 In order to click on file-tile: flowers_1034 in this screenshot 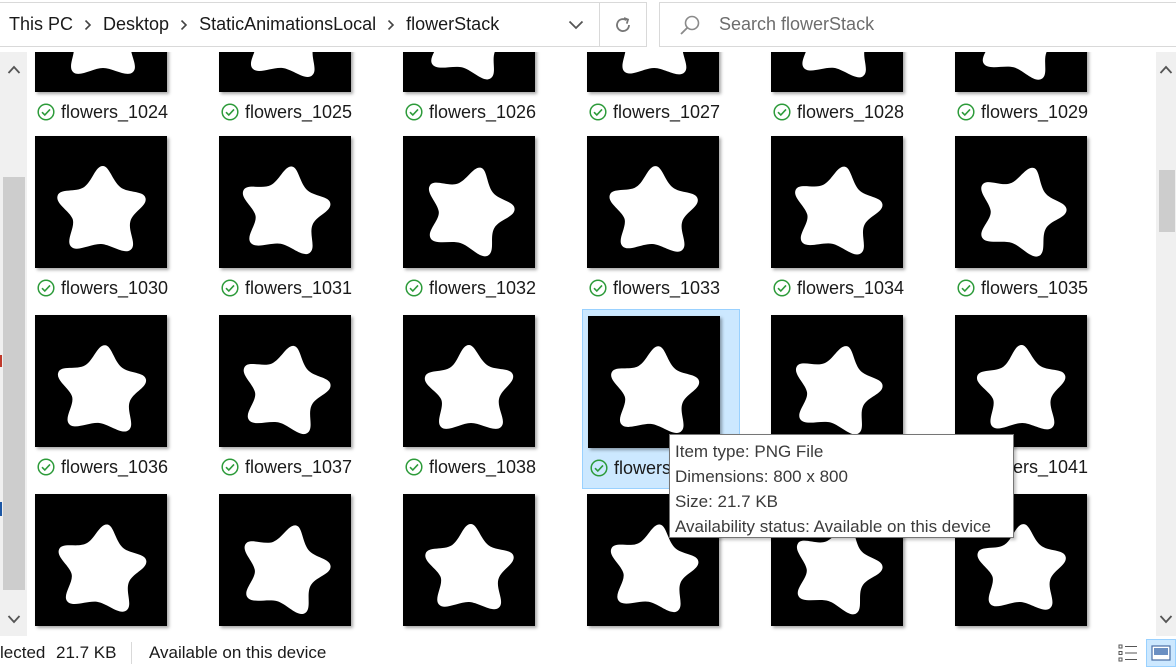, I will do `click(845, 220)`.